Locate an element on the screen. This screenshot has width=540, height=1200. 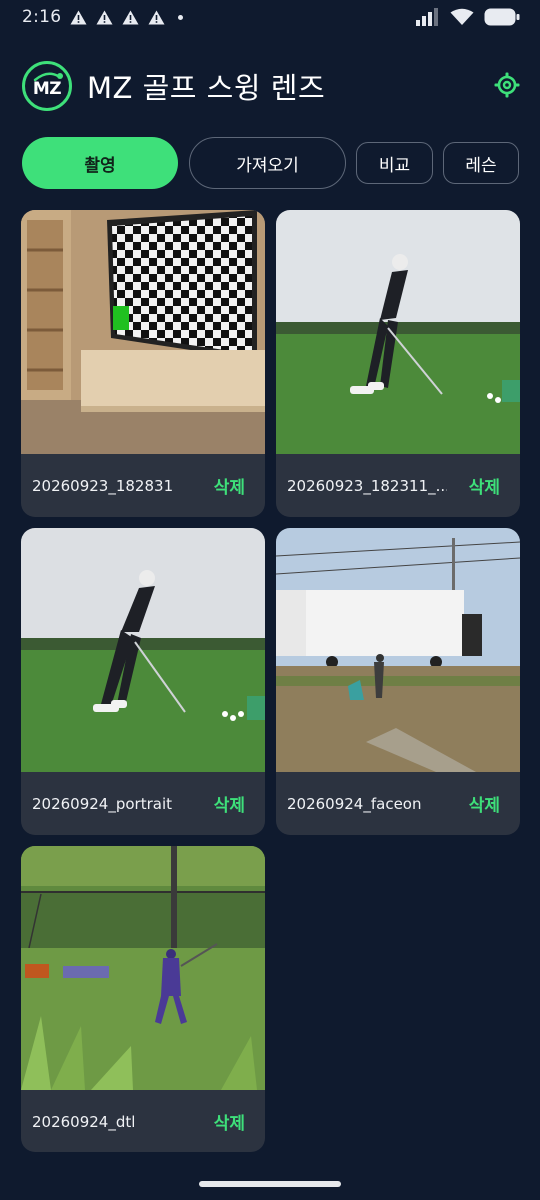
status-bar: 2:16 is located at coordinates (270, 17).